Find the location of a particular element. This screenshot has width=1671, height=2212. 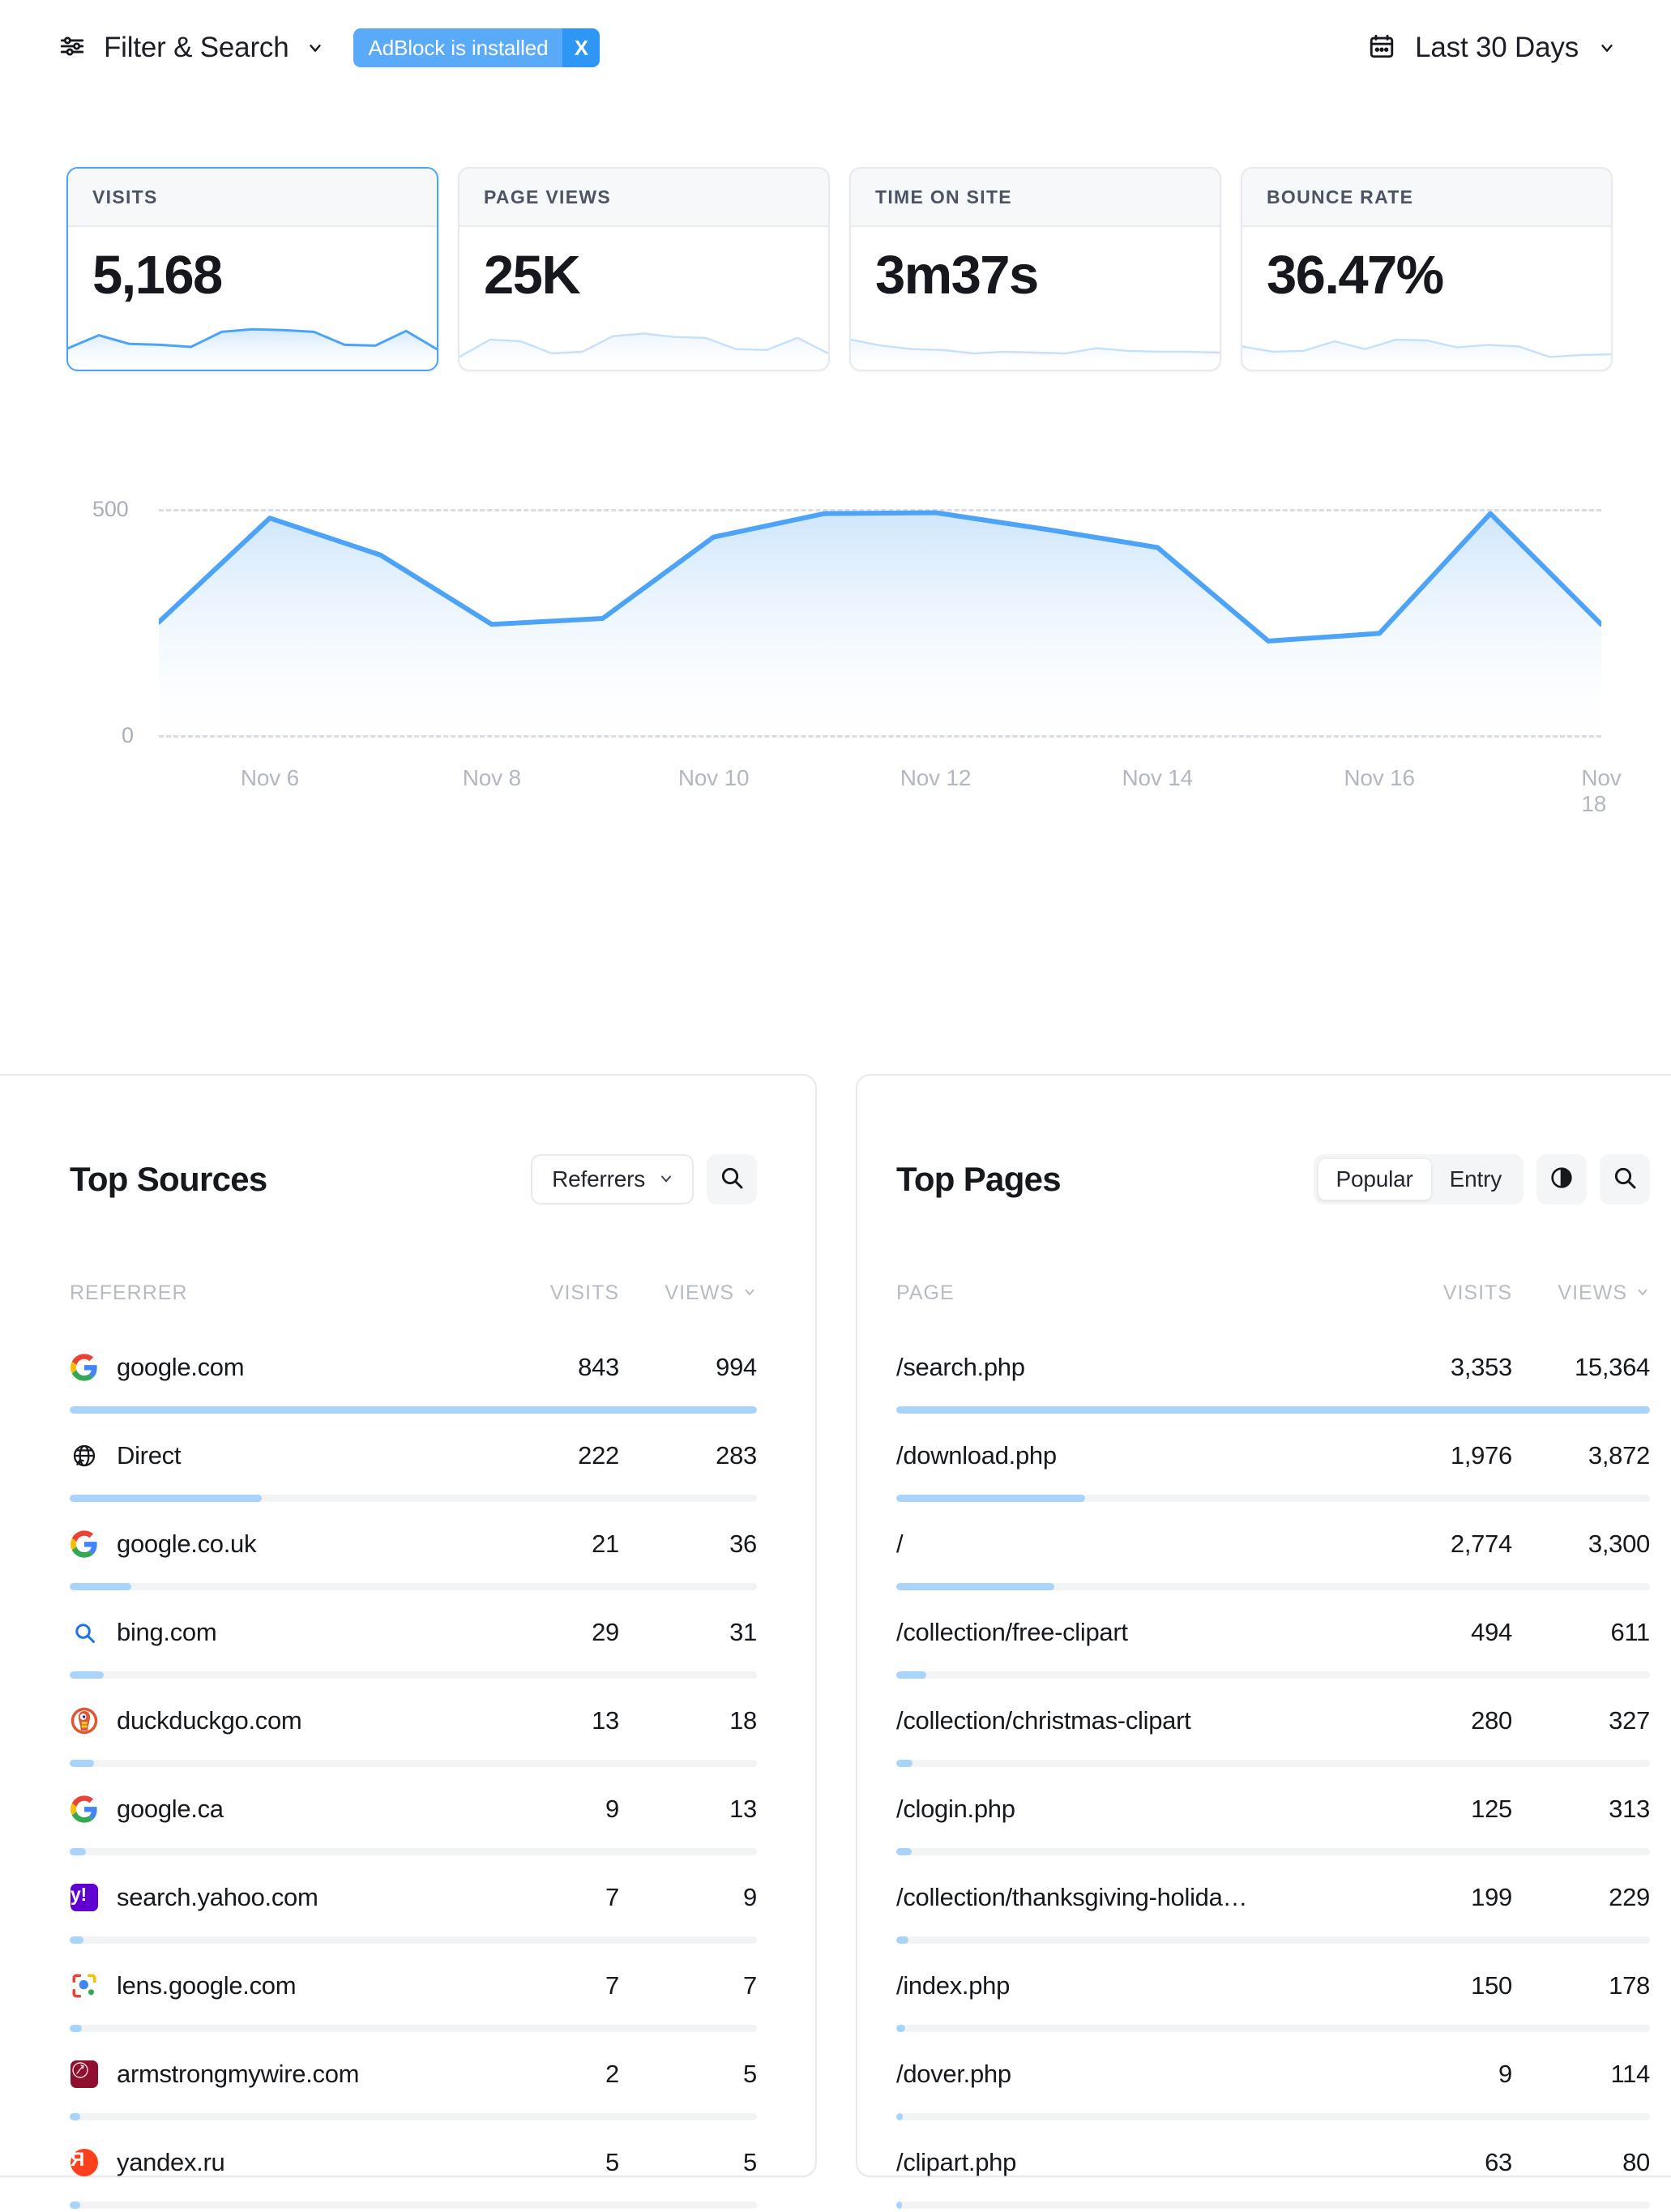

top-sources-search-button is located at coordinates (732, 1179).